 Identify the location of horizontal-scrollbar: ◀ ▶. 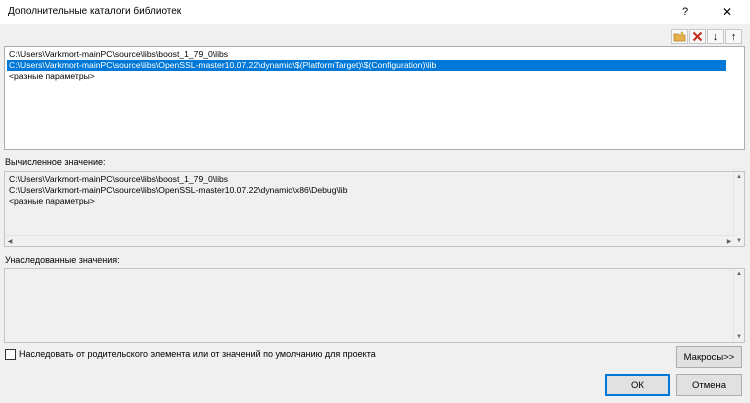
(369, 240).